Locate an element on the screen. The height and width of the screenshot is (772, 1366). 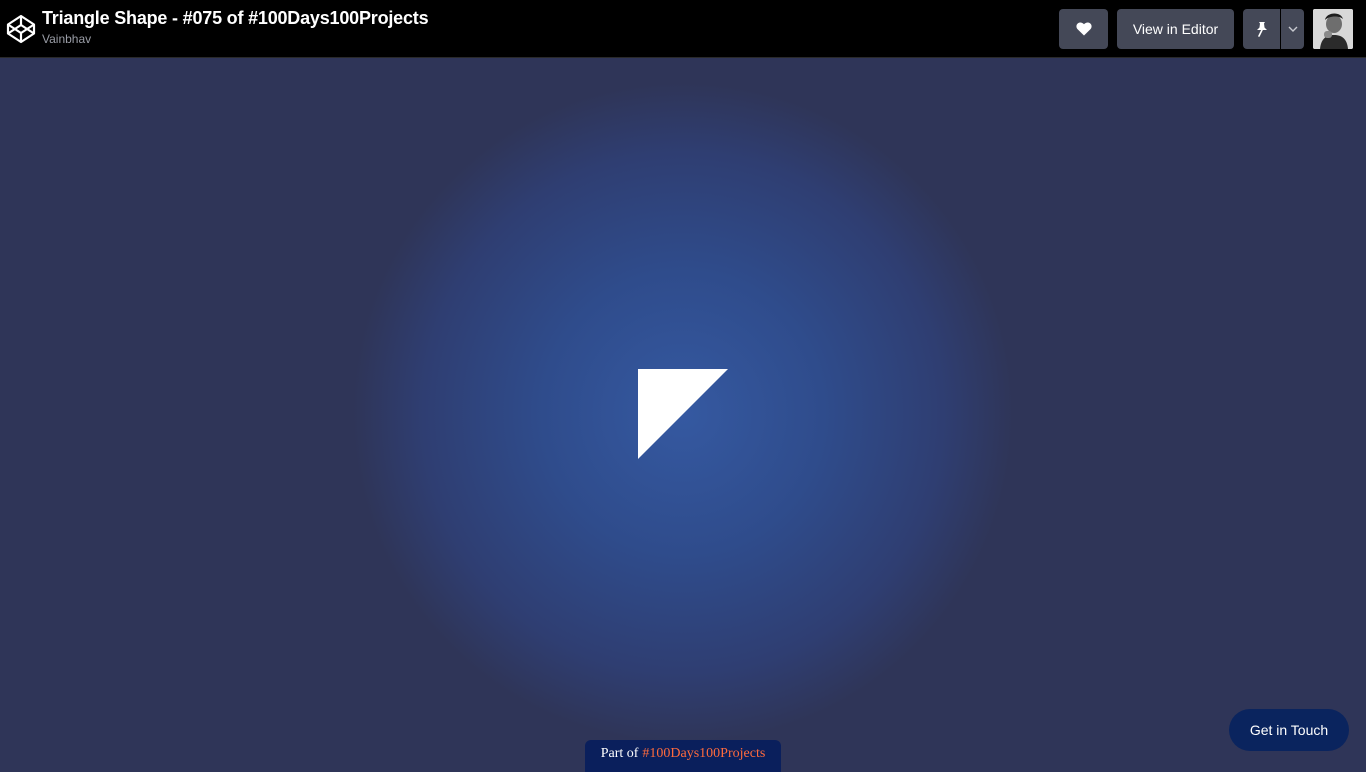
chevron-down-icon is located at coordinates (1292, 29).